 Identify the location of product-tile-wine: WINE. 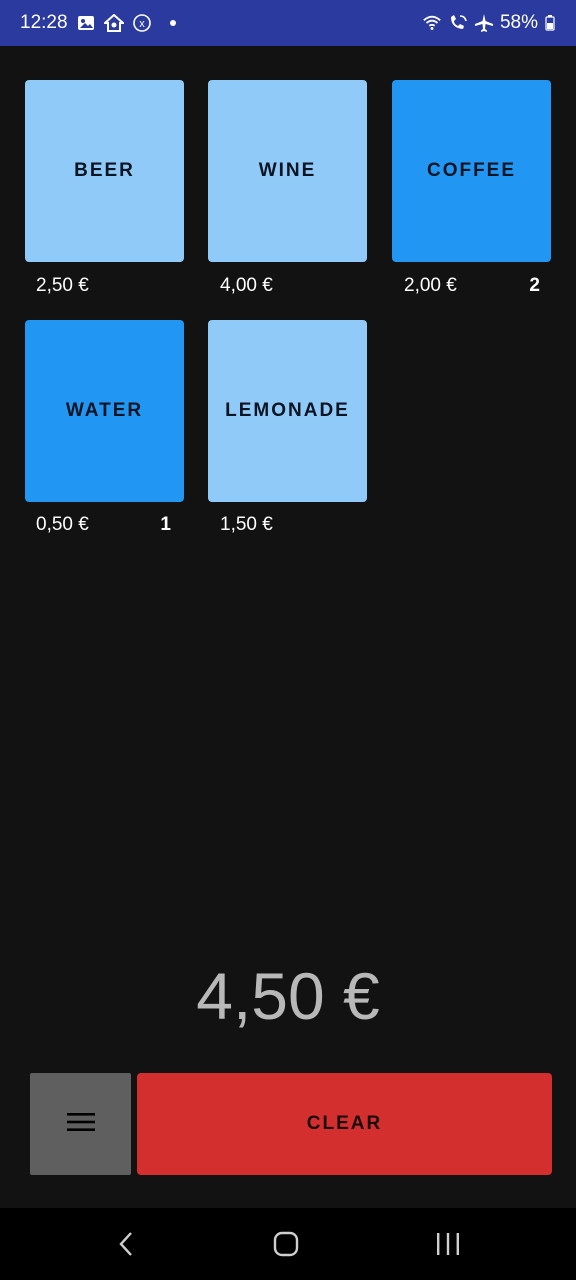
(287, 171).